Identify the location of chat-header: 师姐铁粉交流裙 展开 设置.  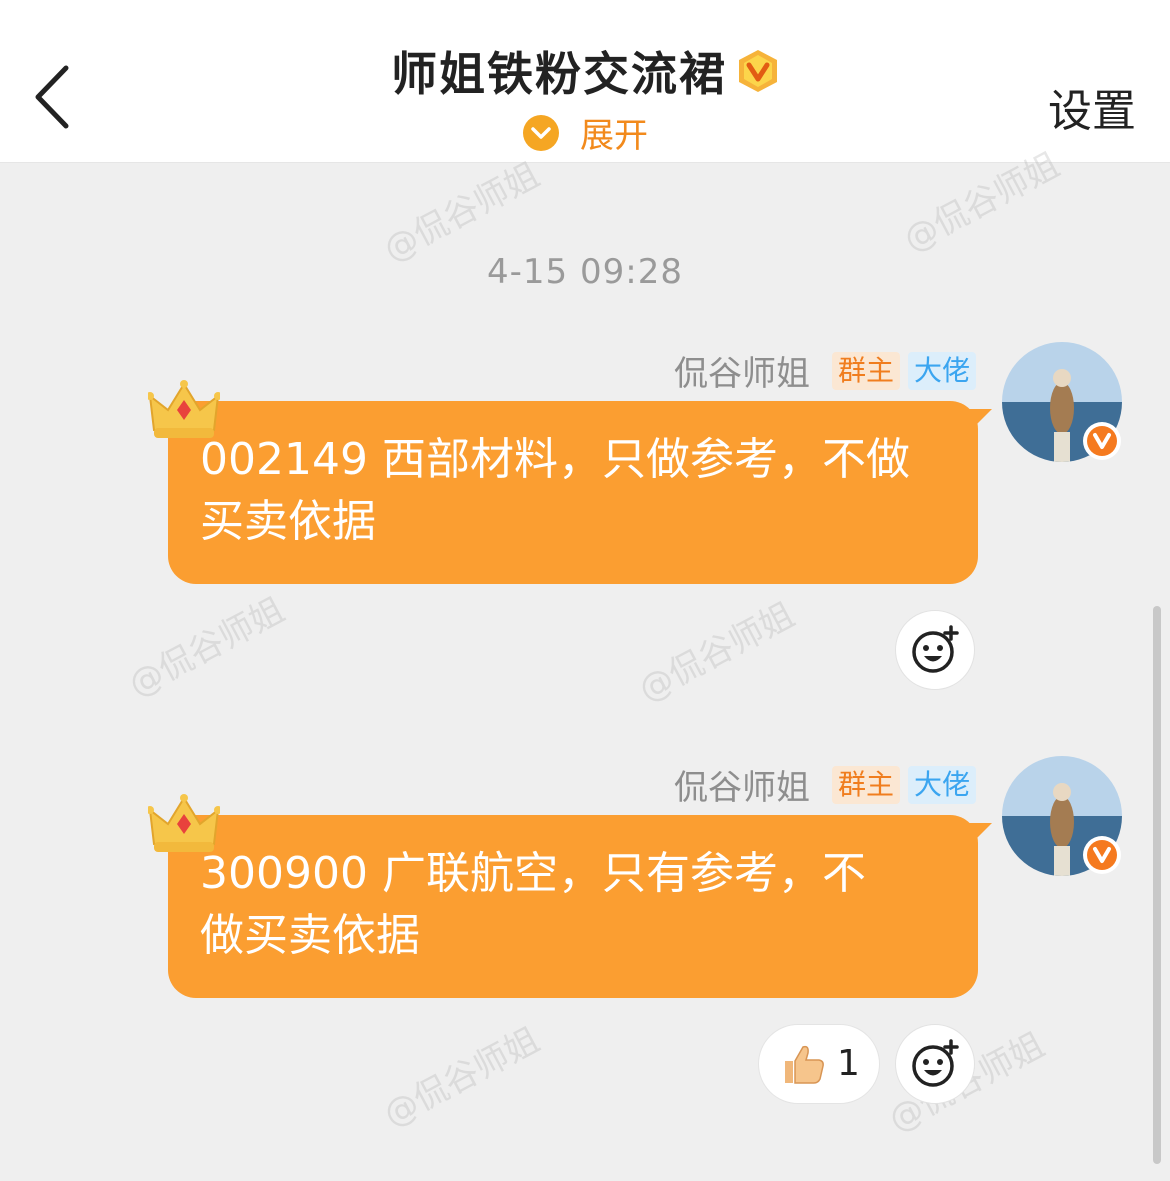
(585, 81).